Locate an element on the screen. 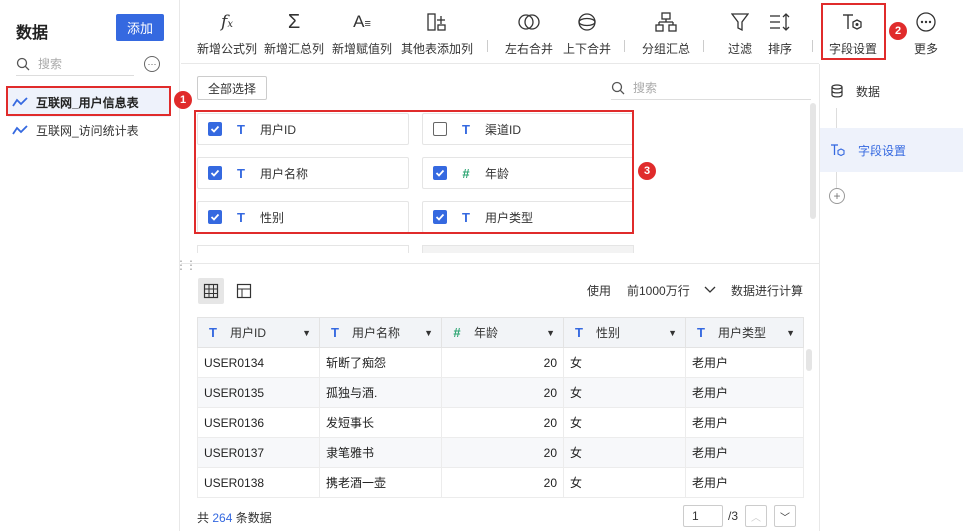  toolbar-label: 新增汇总列 is located at coordinates (293, 49).